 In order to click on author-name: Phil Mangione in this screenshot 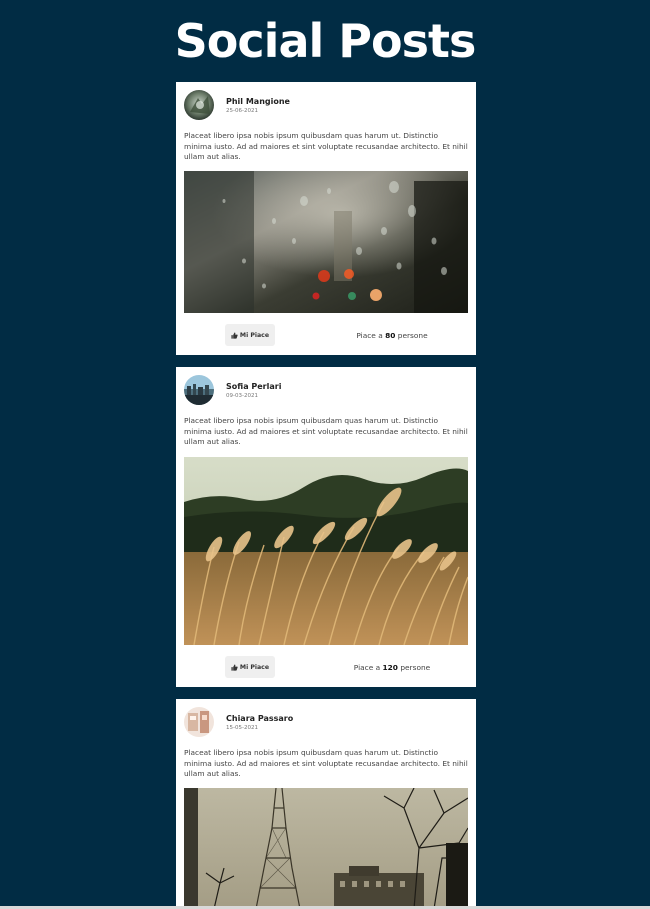, I will do `click(258, 101)`.